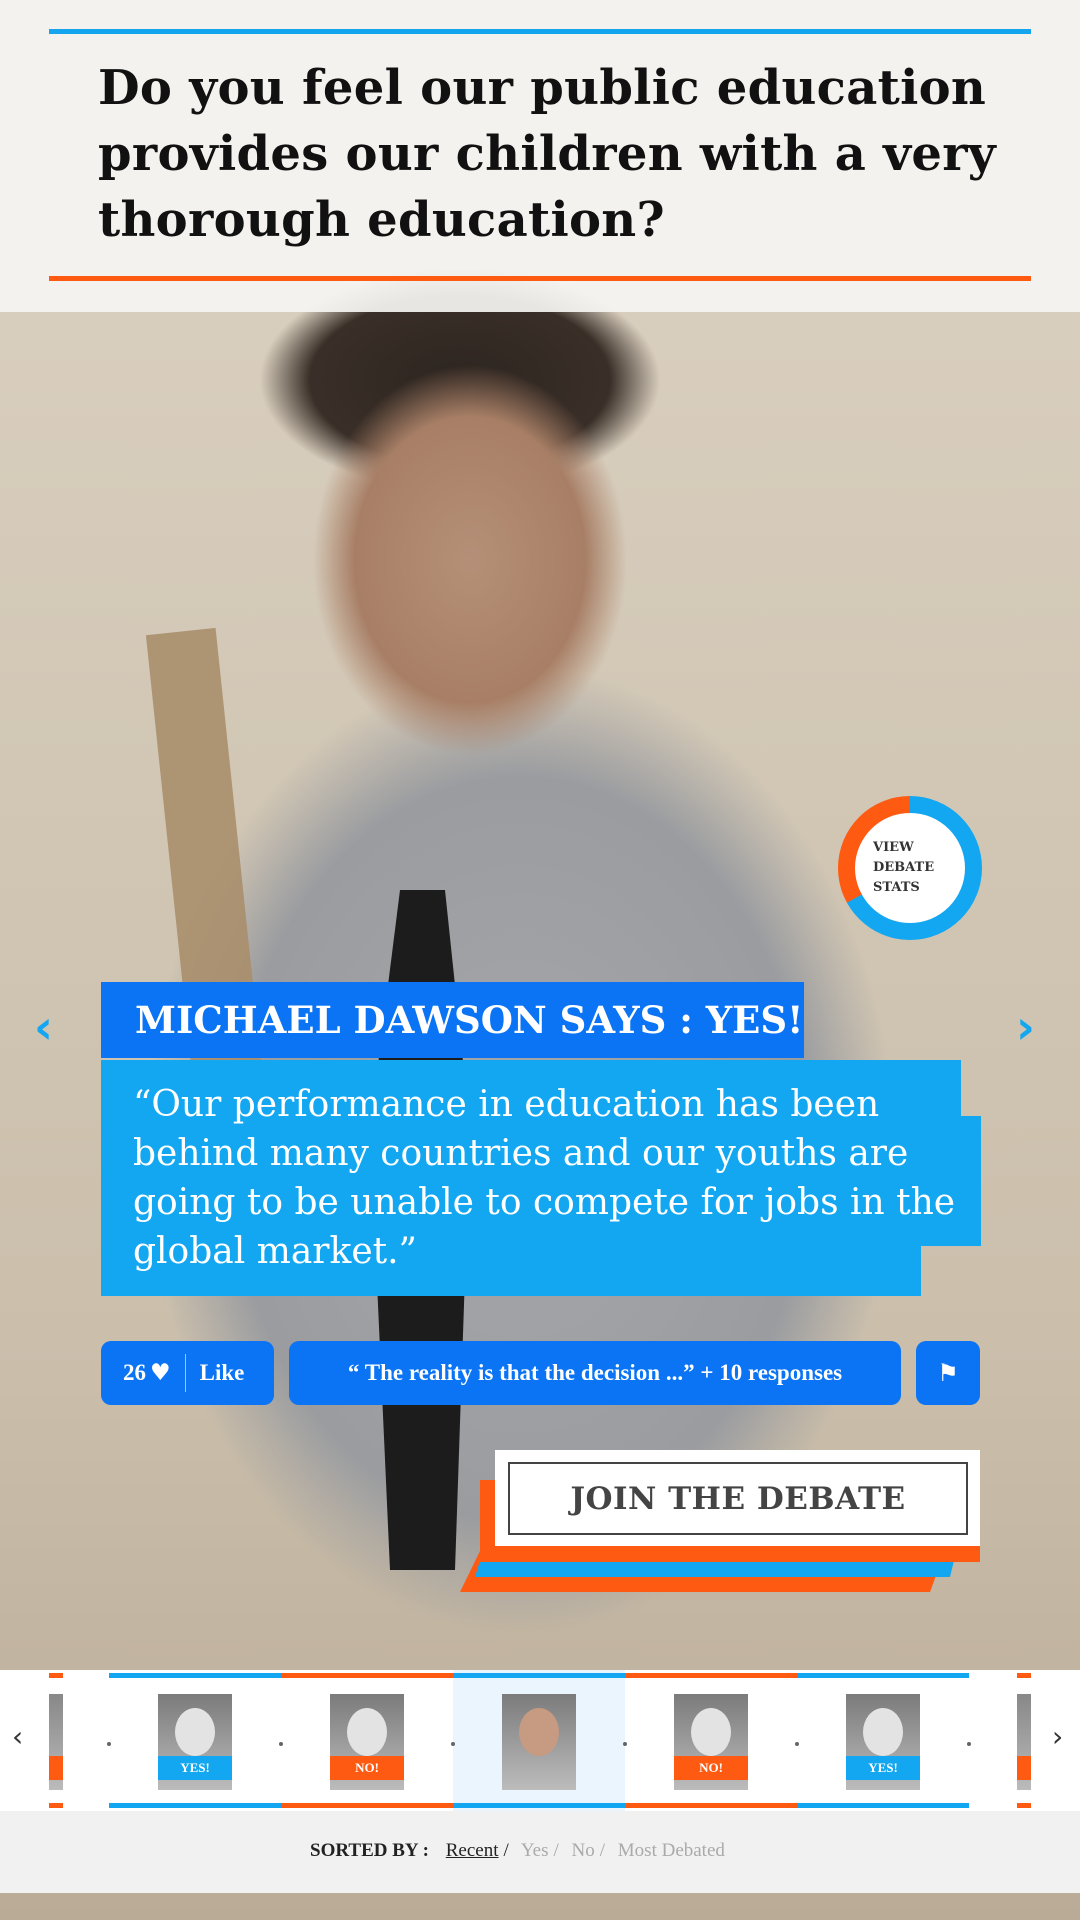 Image resolution: width=1080 pixels, height=1920 pixels. What do you see at coordinates (540, 31) in the screenshot?
I see `header-top-rule` at bounding box center [540, 31].